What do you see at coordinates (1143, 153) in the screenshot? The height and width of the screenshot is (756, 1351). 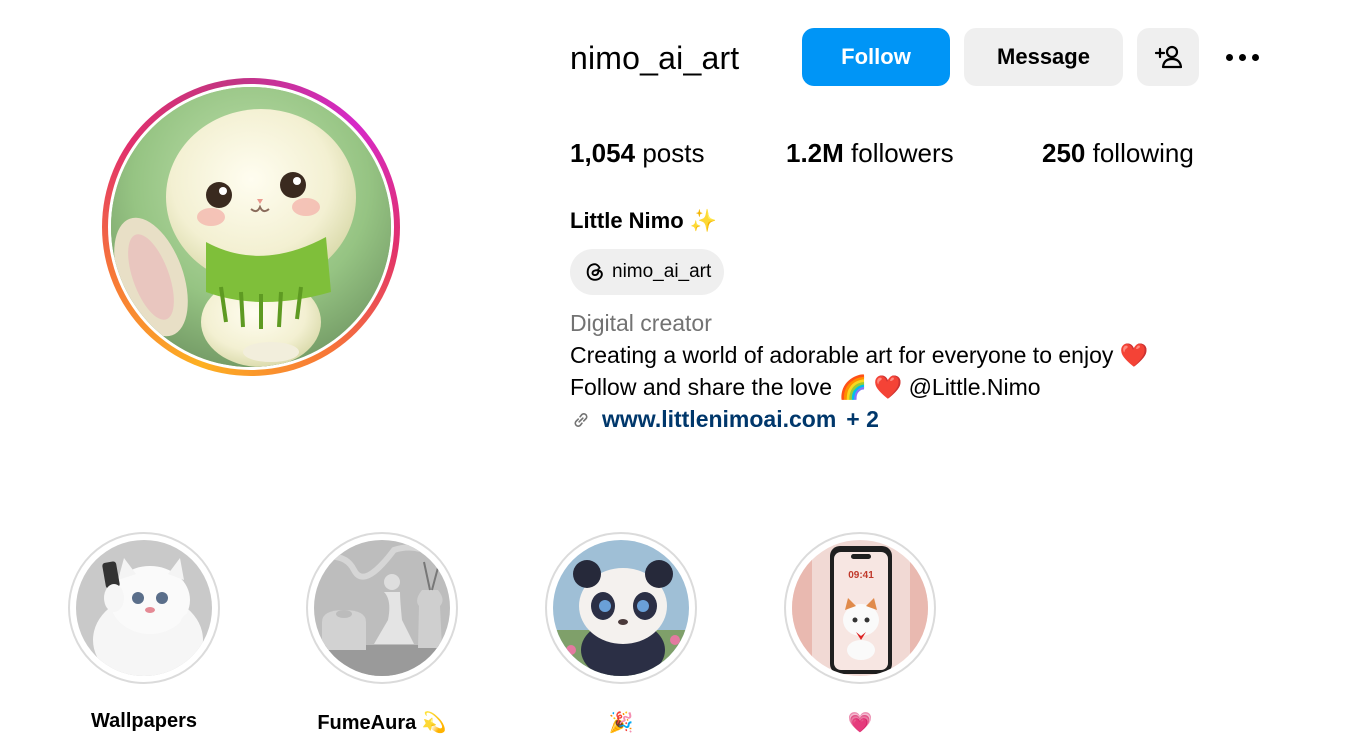 I see `following-label: following` at bounding box center [1143, 153].